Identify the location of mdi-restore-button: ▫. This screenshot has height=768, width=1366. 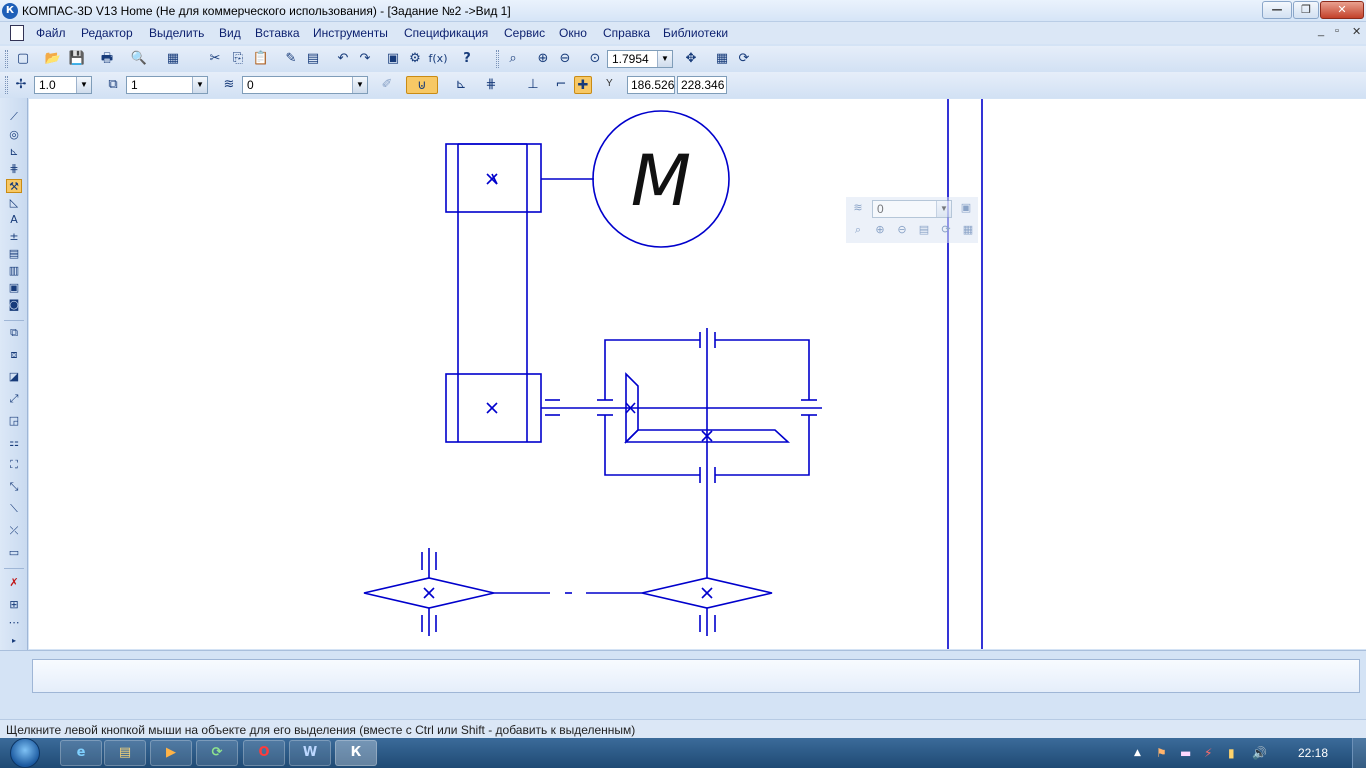
(1337, 31).